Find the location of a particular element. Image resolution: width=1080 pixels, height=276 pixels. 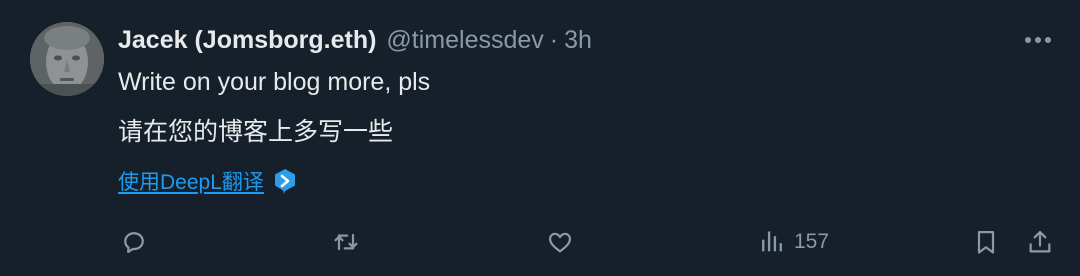

translate-link: 使用DeepL翻译 is located at coordinates (191, 181).